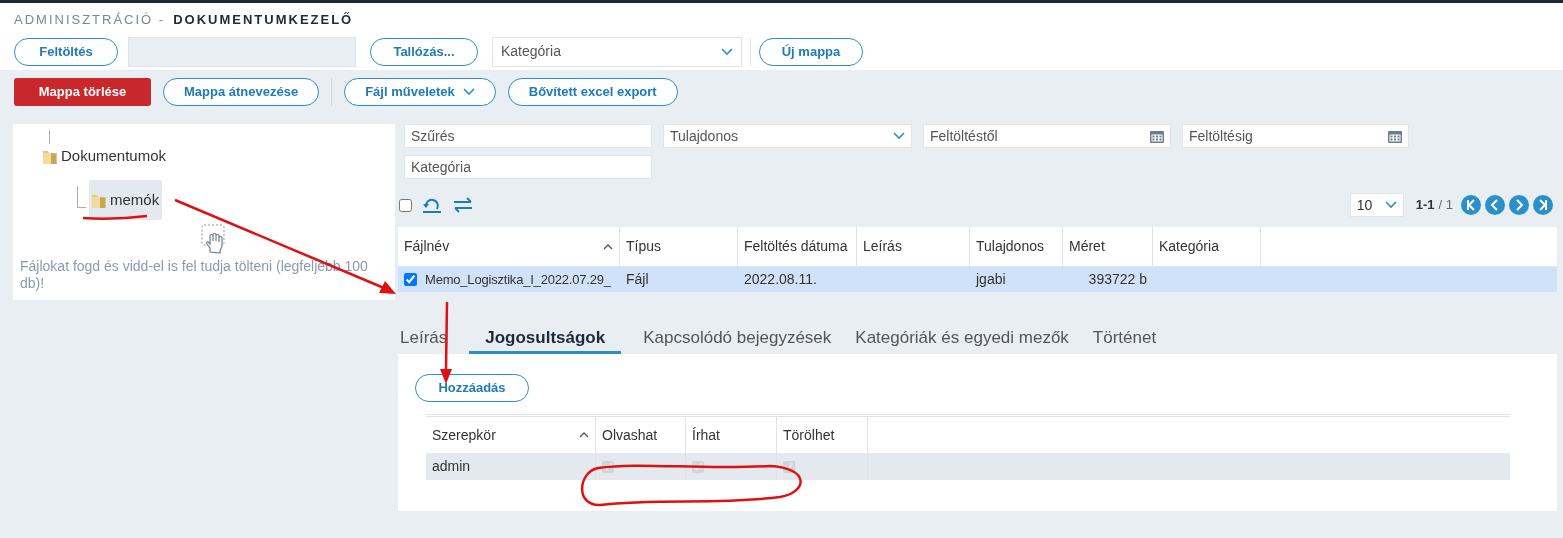 This screenshot has width=1563, height=538. I want to click on new-folder-button: Új mappa, so click(811, 51).